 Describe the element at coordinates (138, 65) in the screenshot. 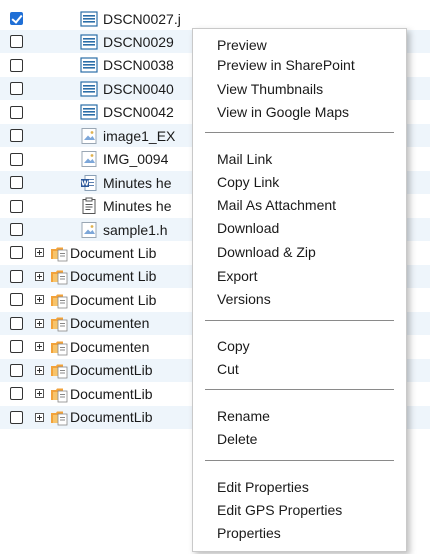

I see `file-name: DSCN0038` at that location.